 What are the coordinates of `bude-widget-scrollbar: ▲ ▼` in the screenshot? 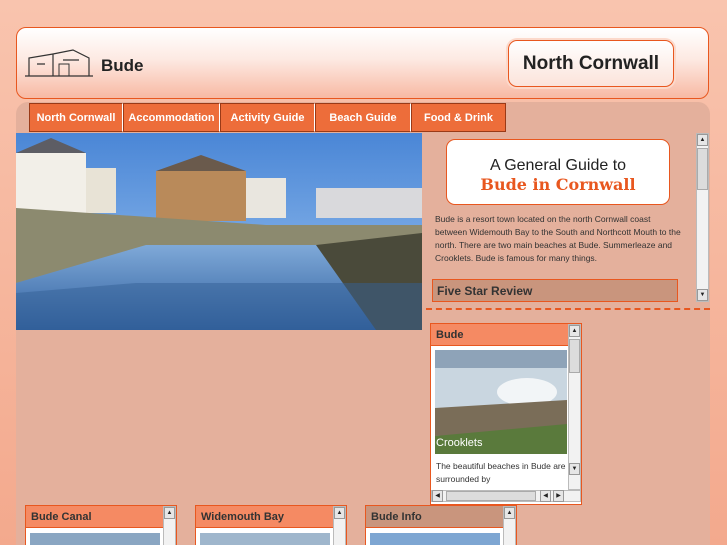 It's located at (574, 407).